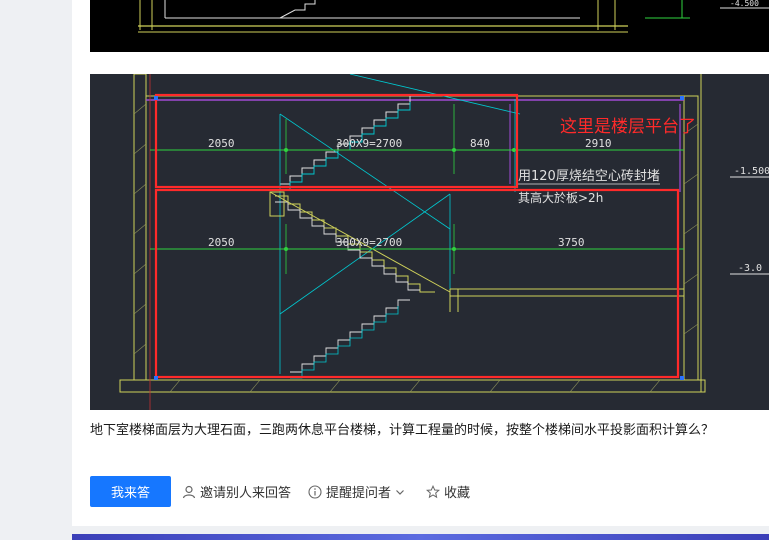 This screenshot has width=769, height=540. I want to click on dim-lower-3: 3750, so click(571, 242).